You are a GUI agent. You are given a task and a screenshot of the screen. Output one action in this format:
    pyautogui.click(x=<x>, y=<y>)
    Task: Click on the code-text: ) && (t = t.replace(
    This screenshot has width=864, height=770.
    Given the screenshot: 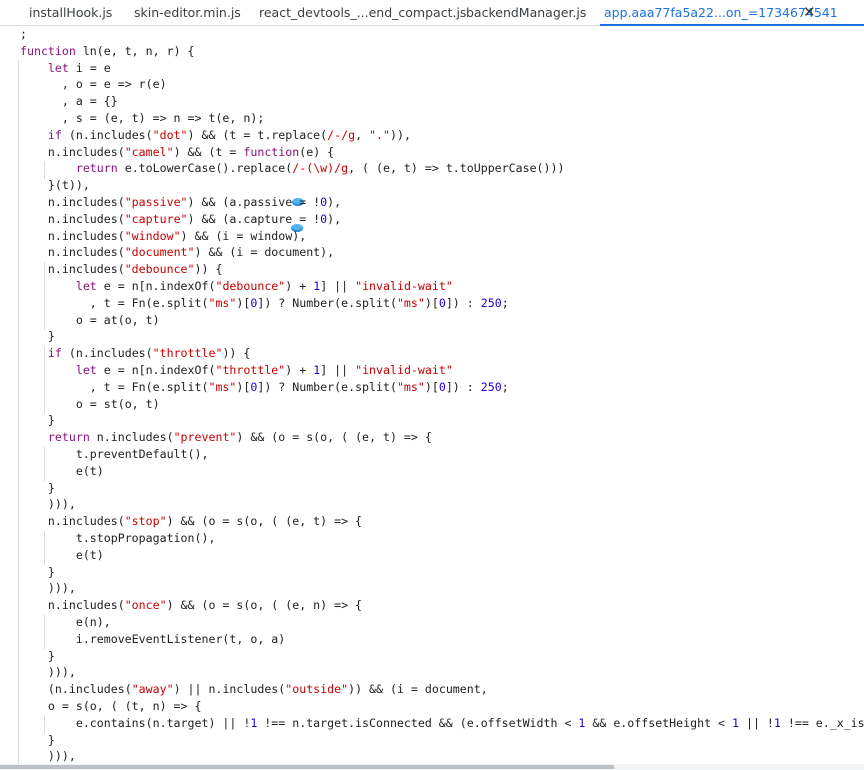 What is the action you would take?
    pyautogui.click(x=257, y=134)
    